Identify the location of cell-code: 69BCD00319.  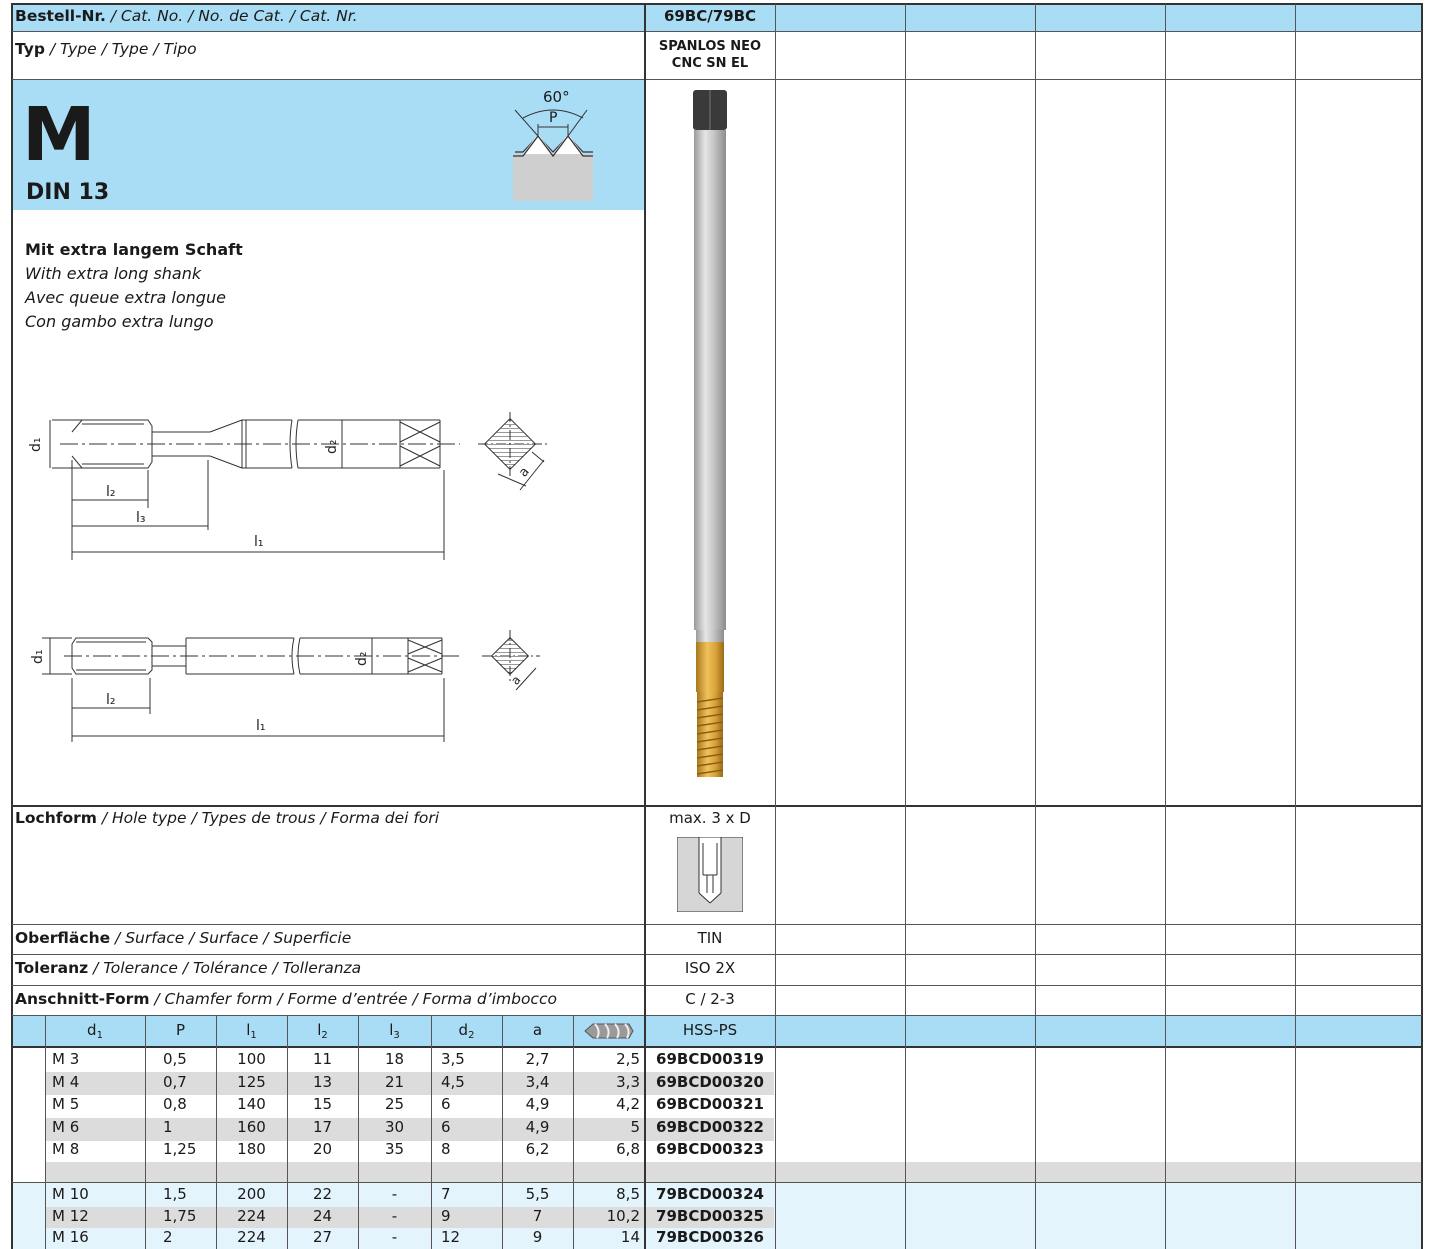
(710, 1059).